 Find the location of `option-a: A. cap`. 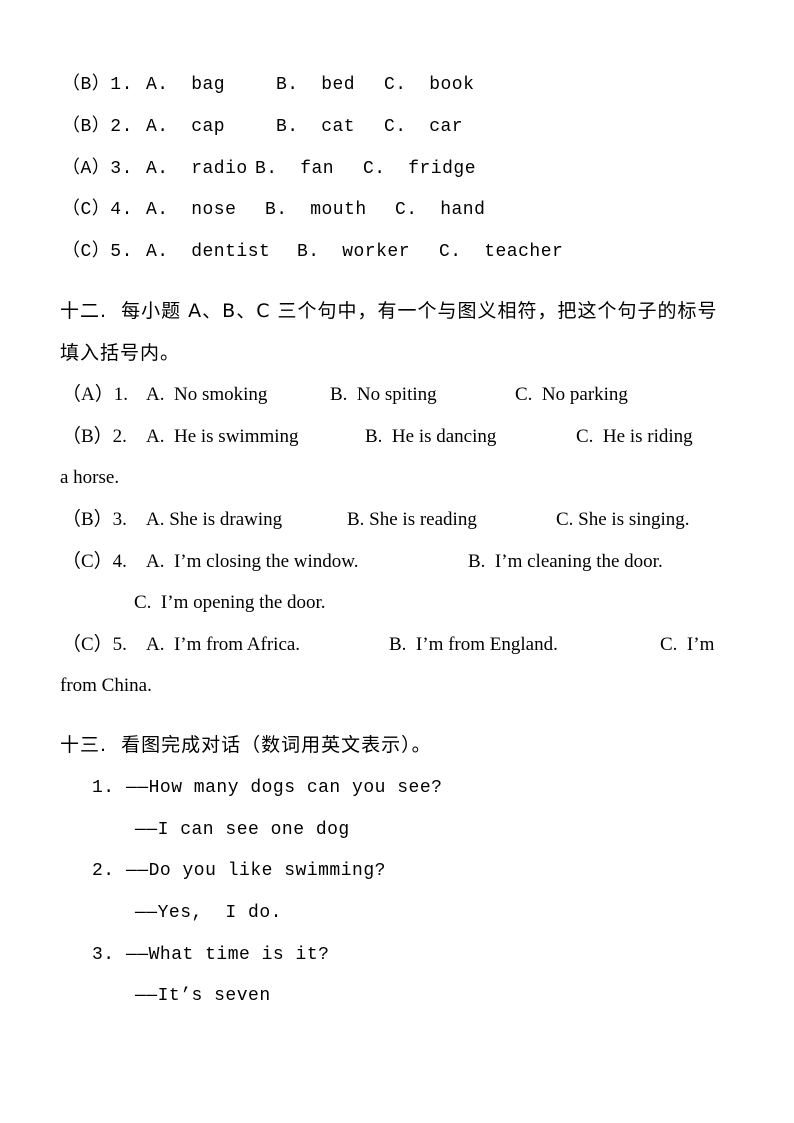

option-a: A. cap is located at coordinates (186, 127).